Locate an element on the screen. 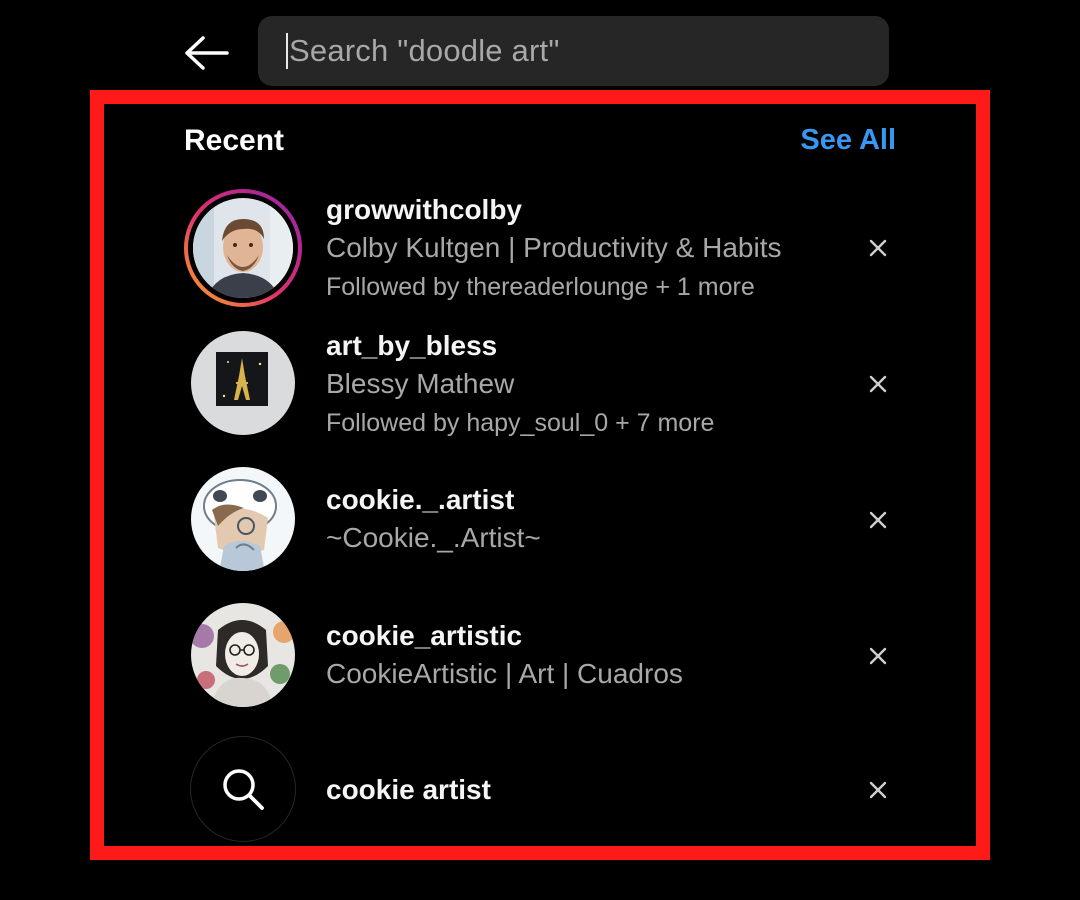  username: cookie_artistic is located at coordinates (424, 635).